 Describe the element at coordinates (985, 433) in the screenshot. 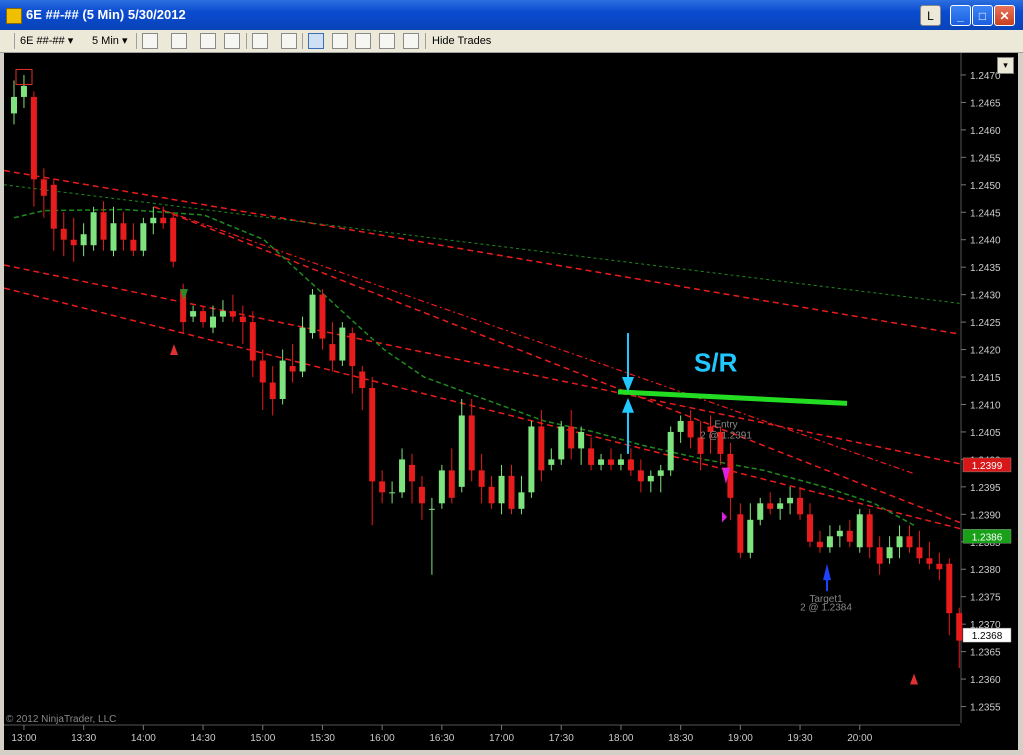

I see `y-tick-label: 1.2405` at that location.